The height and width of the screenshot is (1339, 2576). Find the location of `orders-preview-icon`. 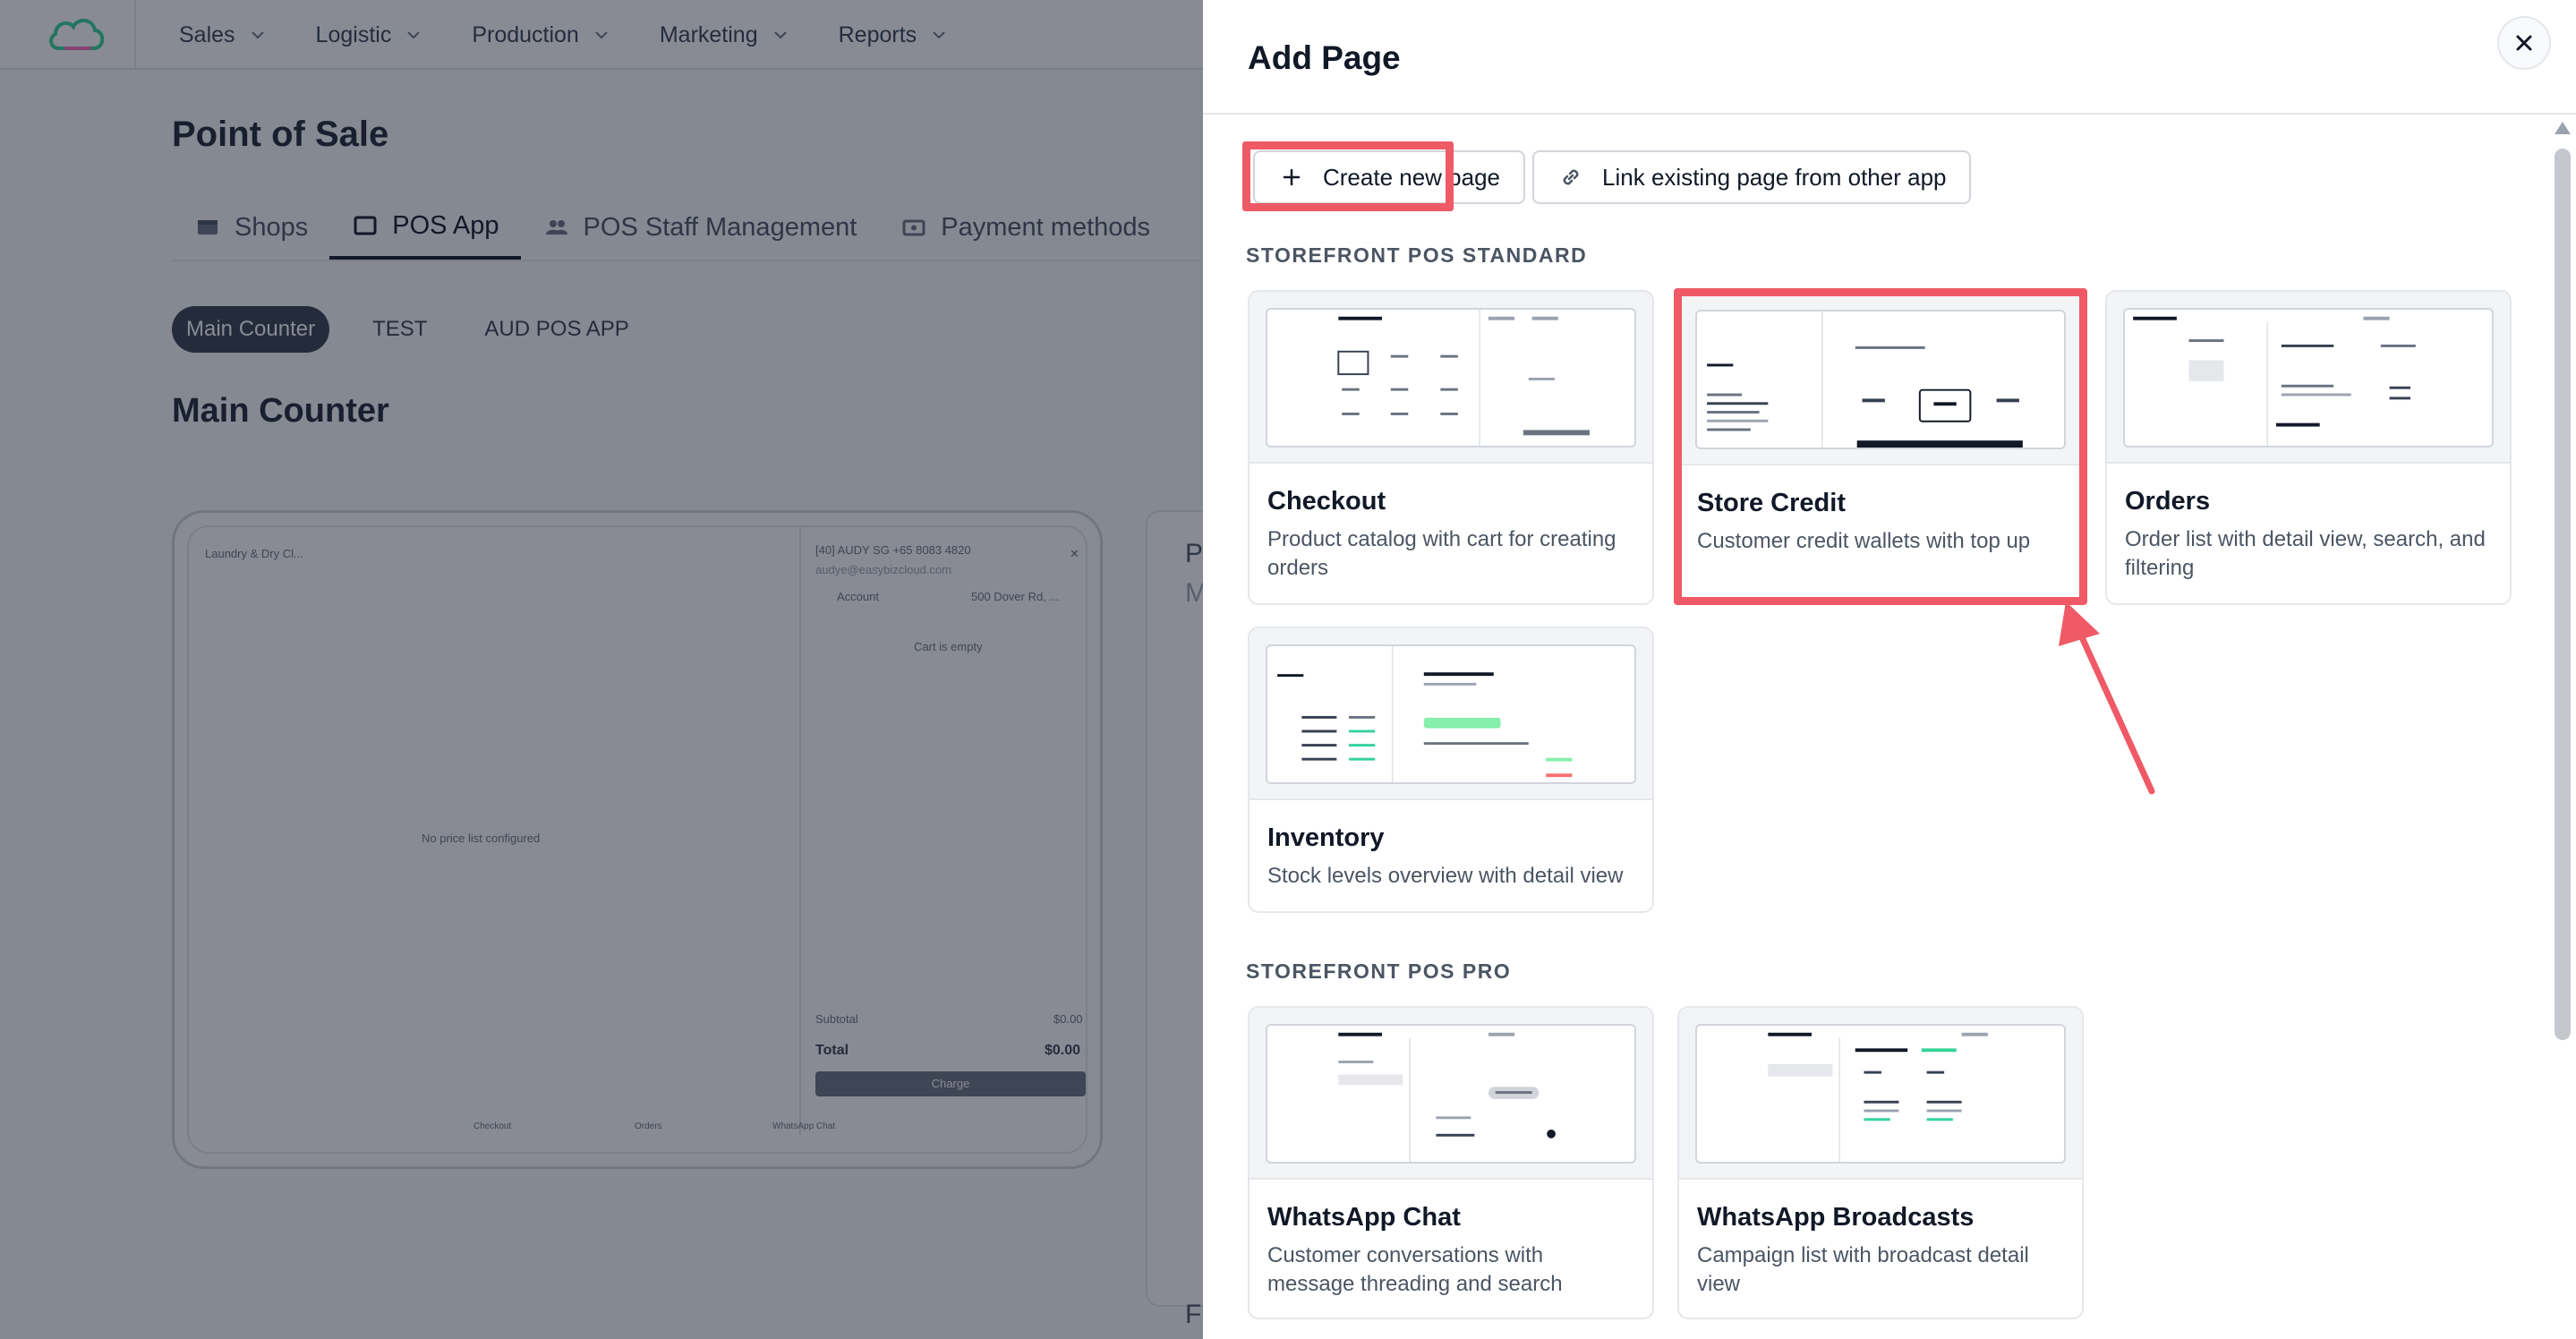

orders-preview-icon is located at coordinates (2274, 381).